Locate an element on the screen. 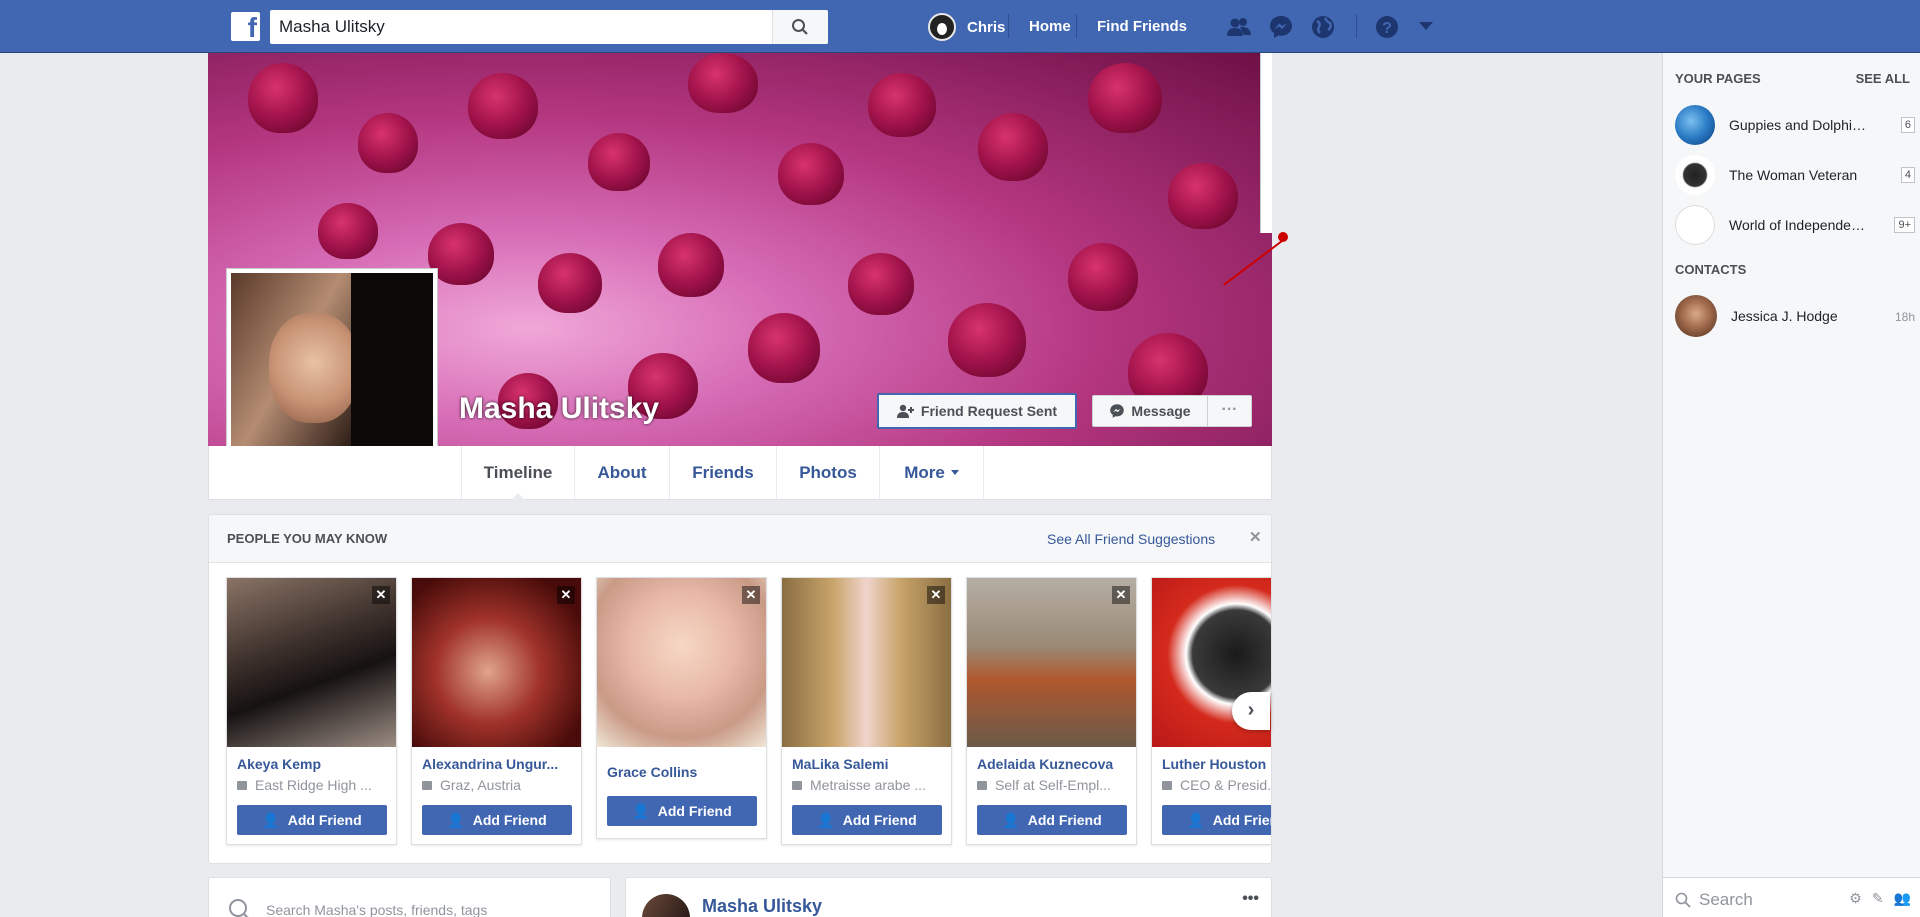  search-icon is located at coordinates (800, 27).